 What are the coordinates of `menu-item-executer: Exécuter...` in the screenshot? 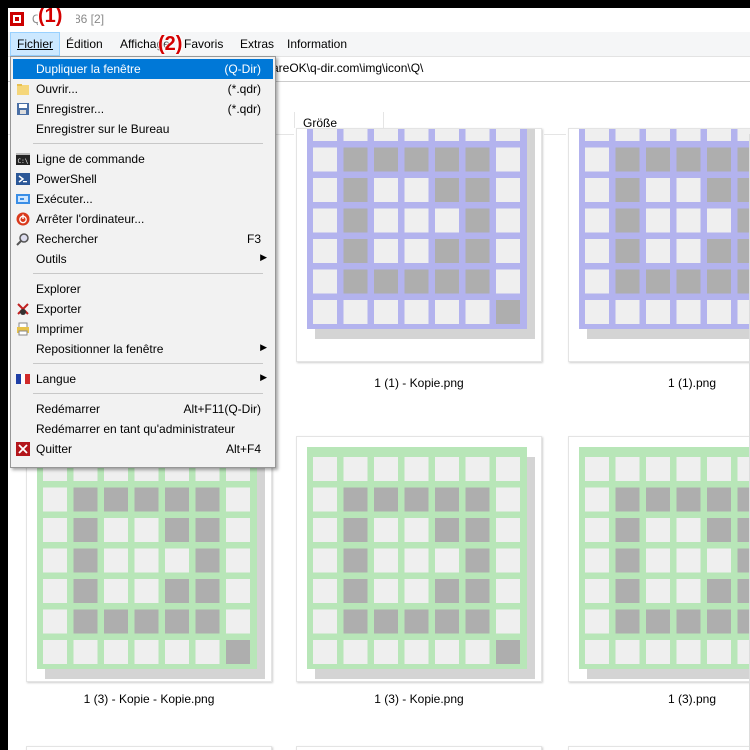 It's located at (143, 199).